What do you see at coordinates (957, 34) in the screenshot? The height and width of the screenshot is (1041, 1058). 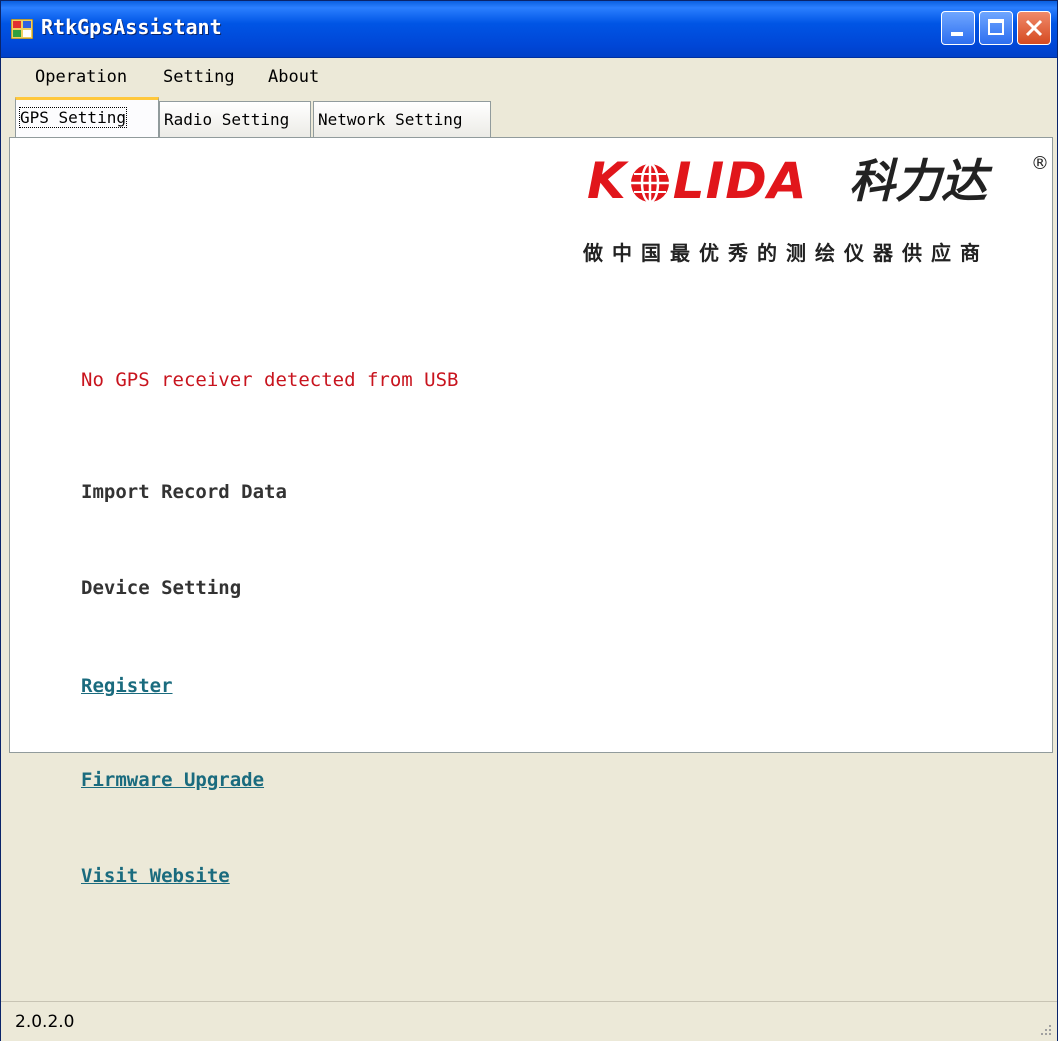 I see `minimize-icon` at bounding box center [957, 34].